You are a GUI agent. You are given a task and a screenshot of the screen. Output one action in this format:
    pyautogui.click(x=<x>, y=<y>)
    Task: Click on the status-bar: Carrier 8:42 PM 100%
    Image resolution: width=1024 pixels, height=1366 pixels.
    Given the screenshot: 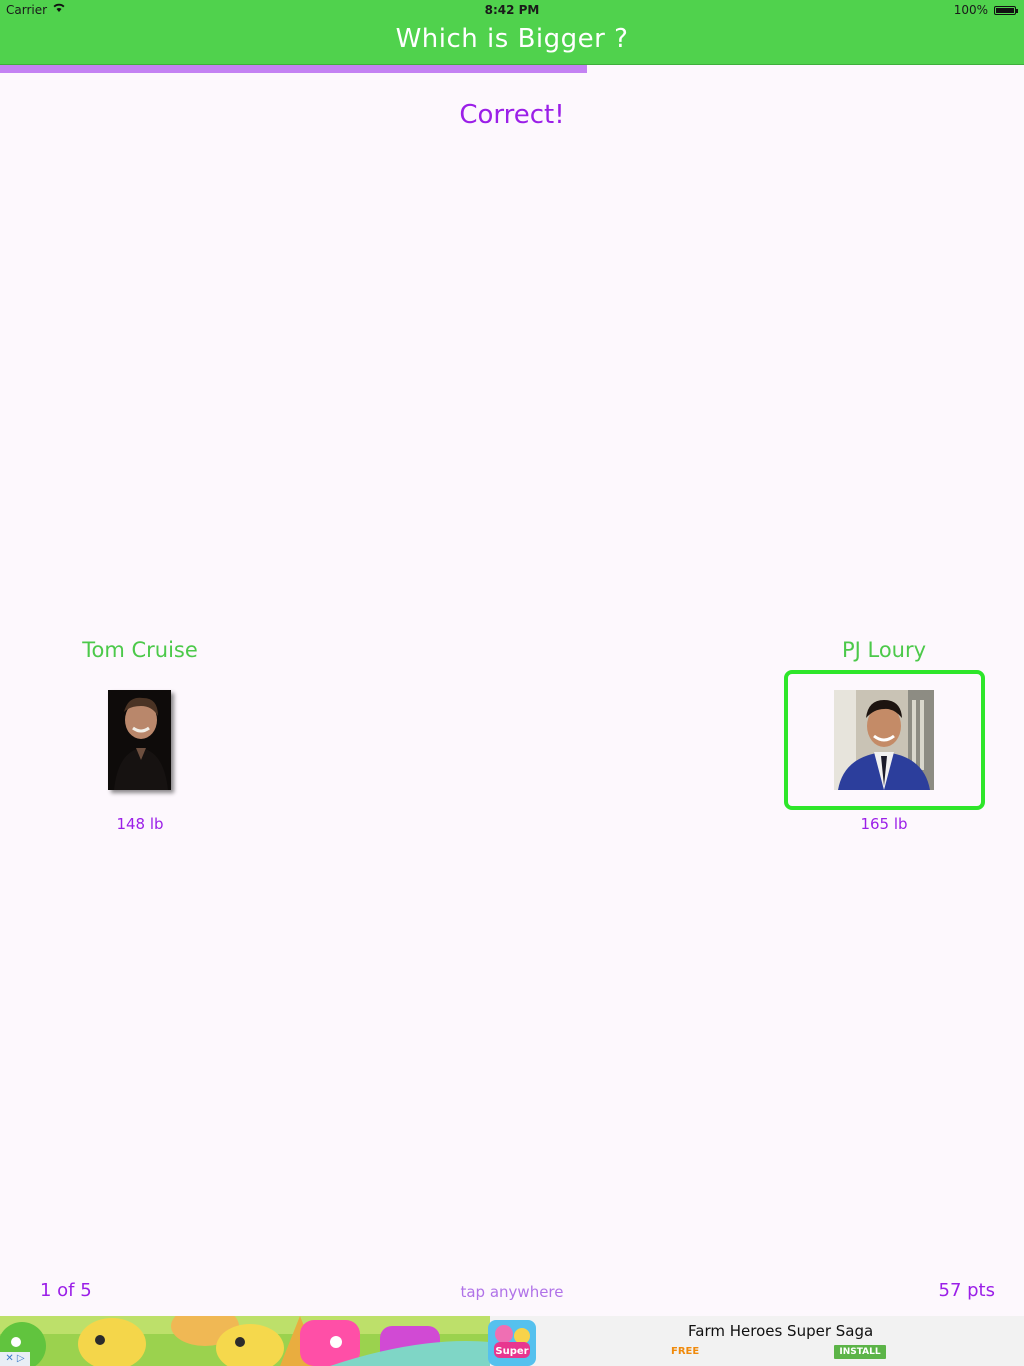 What is the action you would take?
    pyautogui.click(x=512, y=10)
    